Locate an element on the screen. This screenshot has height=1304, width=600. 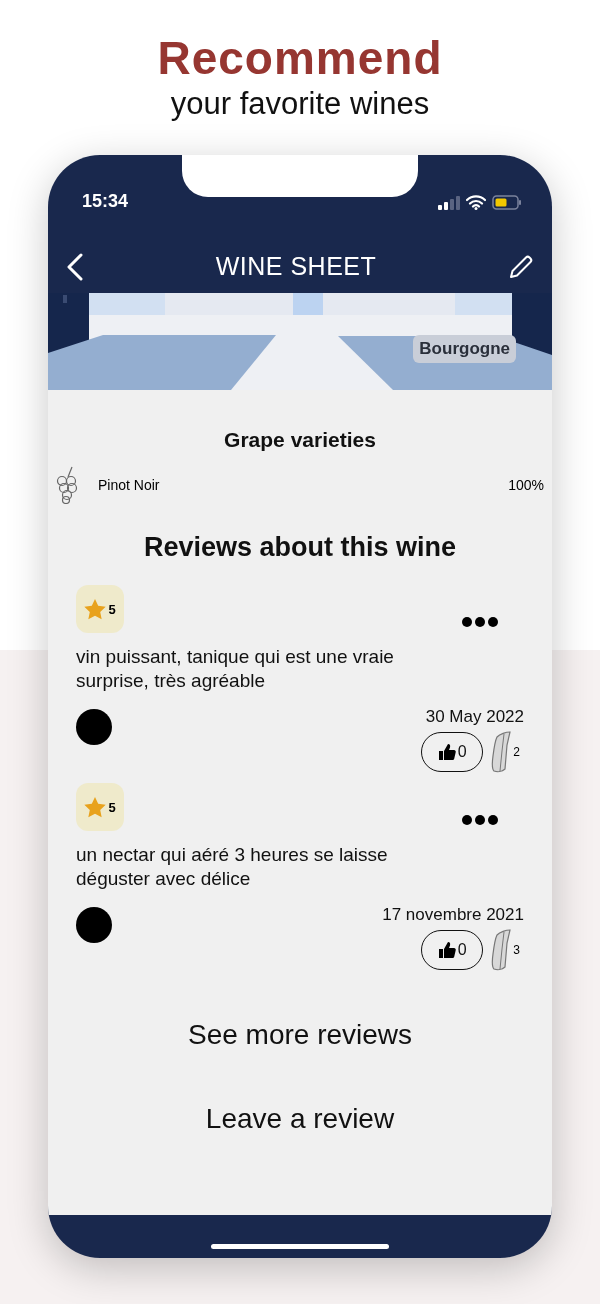
screen-title: WINE SHEET is located at coordinates (296, 266).